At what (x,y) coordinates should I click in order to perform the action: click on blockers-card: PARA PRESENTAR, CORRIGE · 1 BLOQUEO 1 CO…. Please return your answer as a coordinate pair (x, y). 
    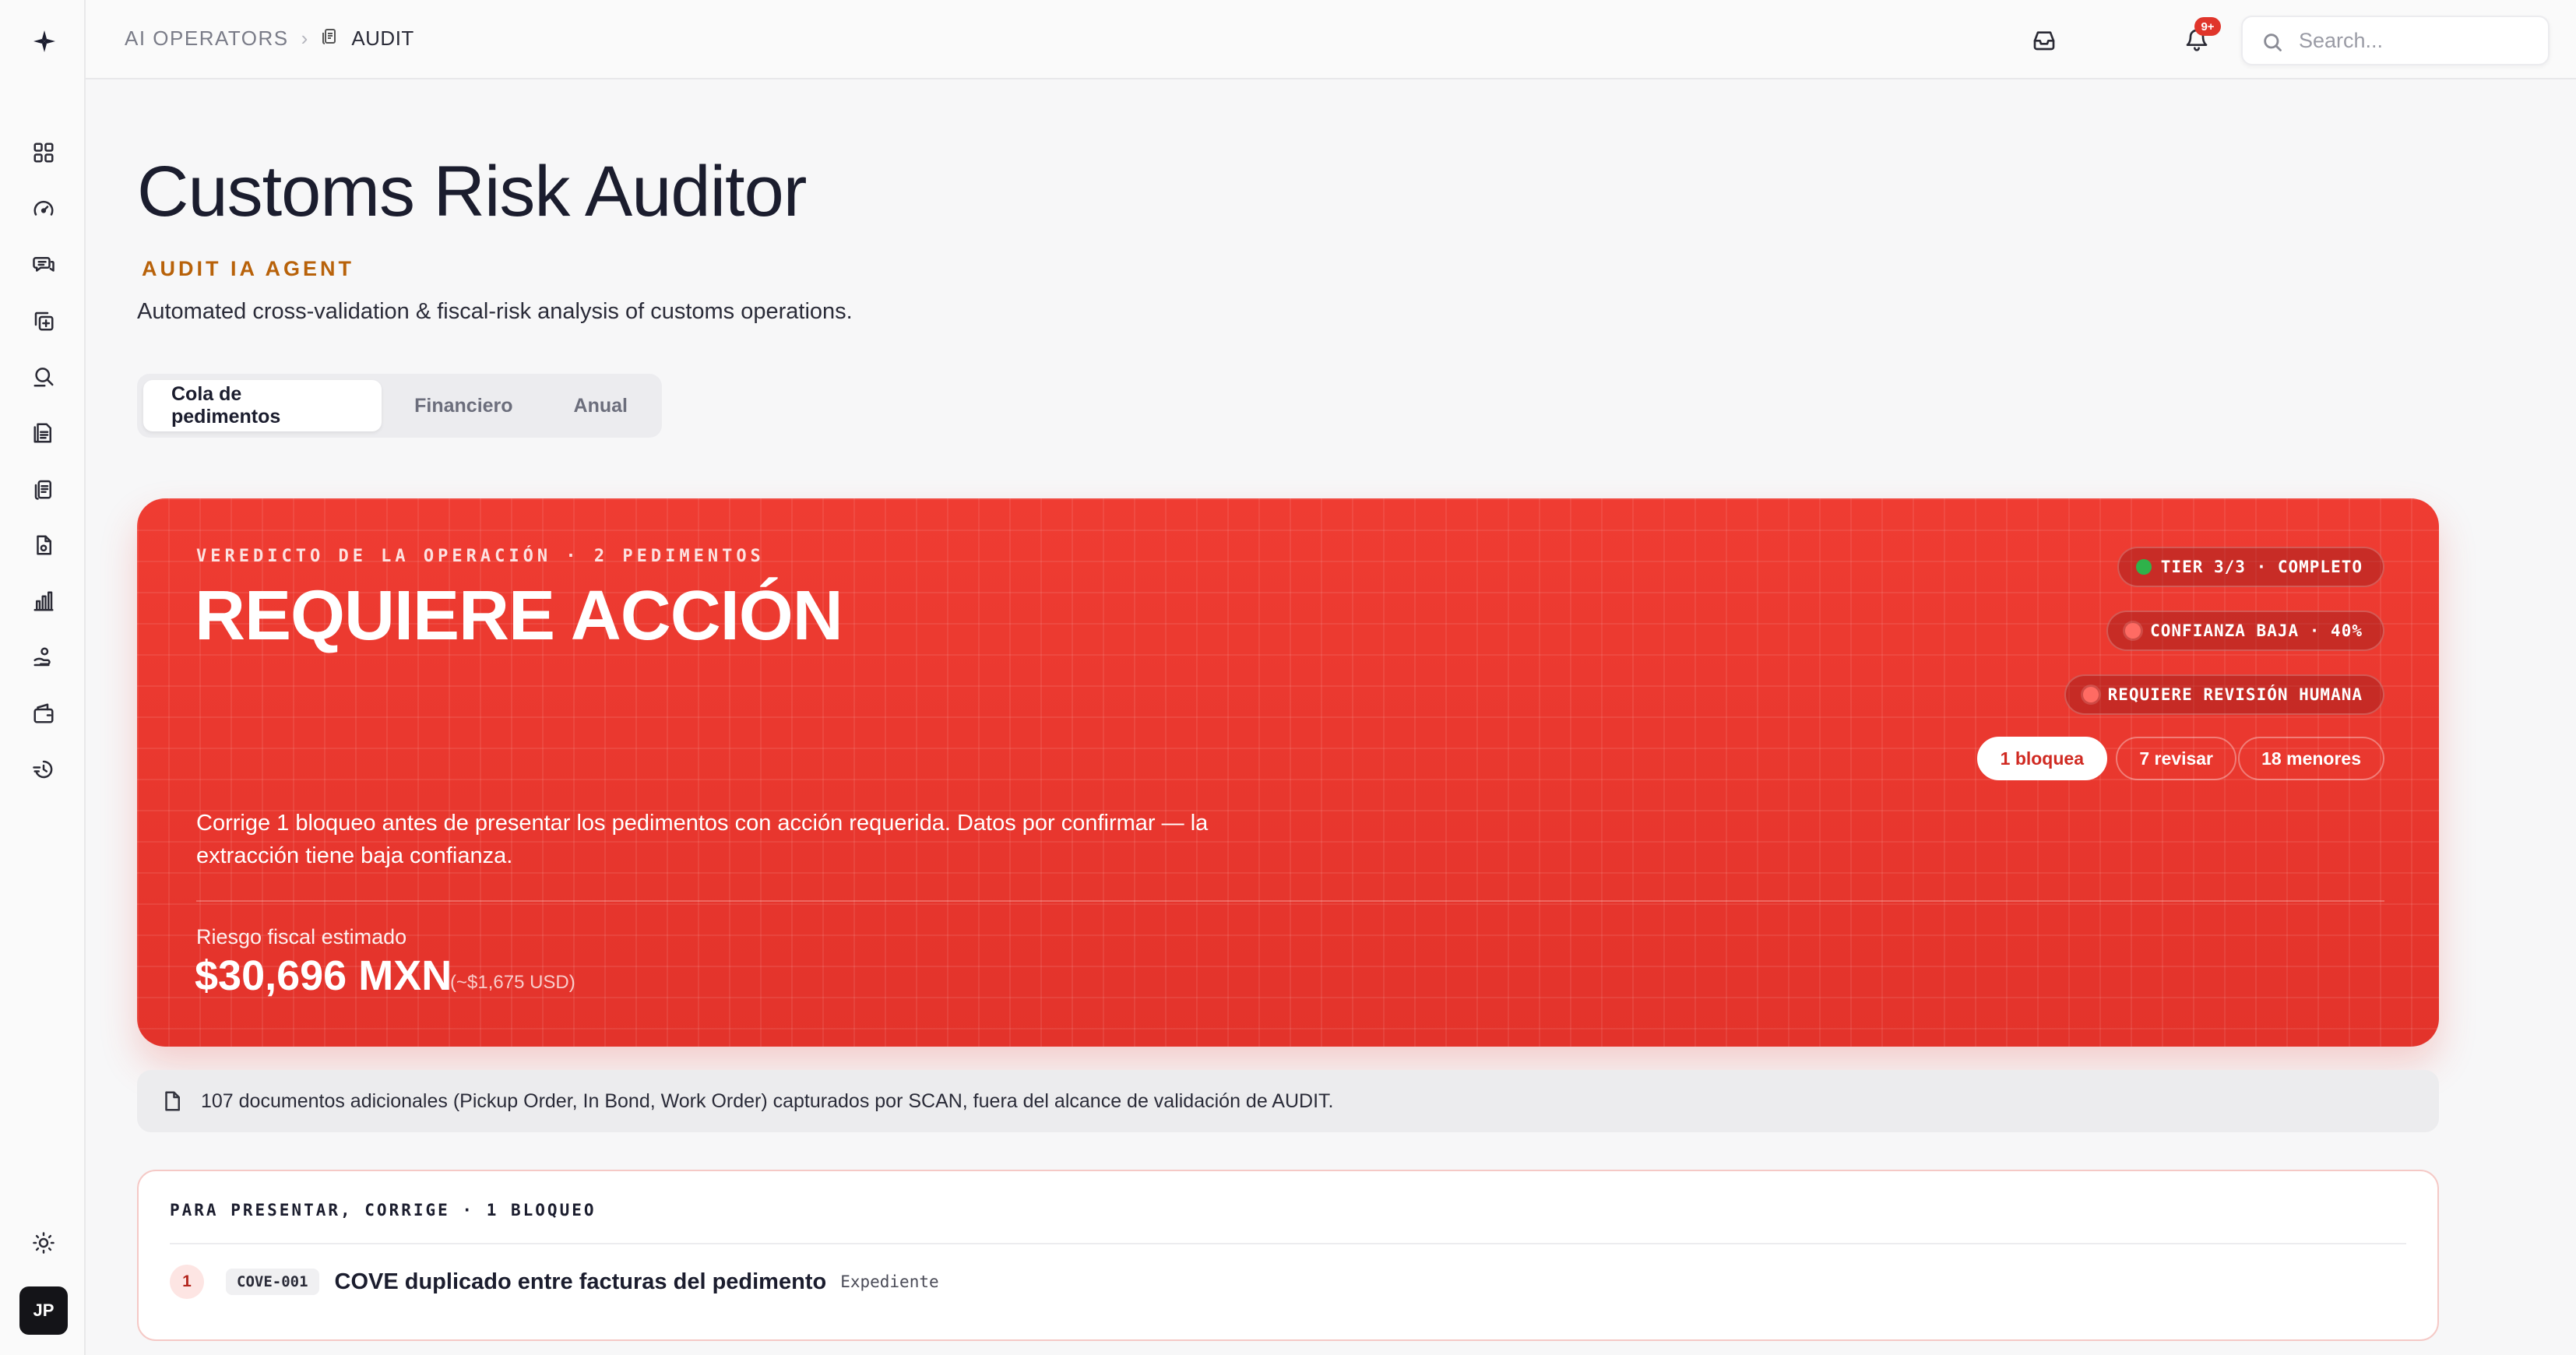
    Looking at the image, I should click on (1288, 1255).